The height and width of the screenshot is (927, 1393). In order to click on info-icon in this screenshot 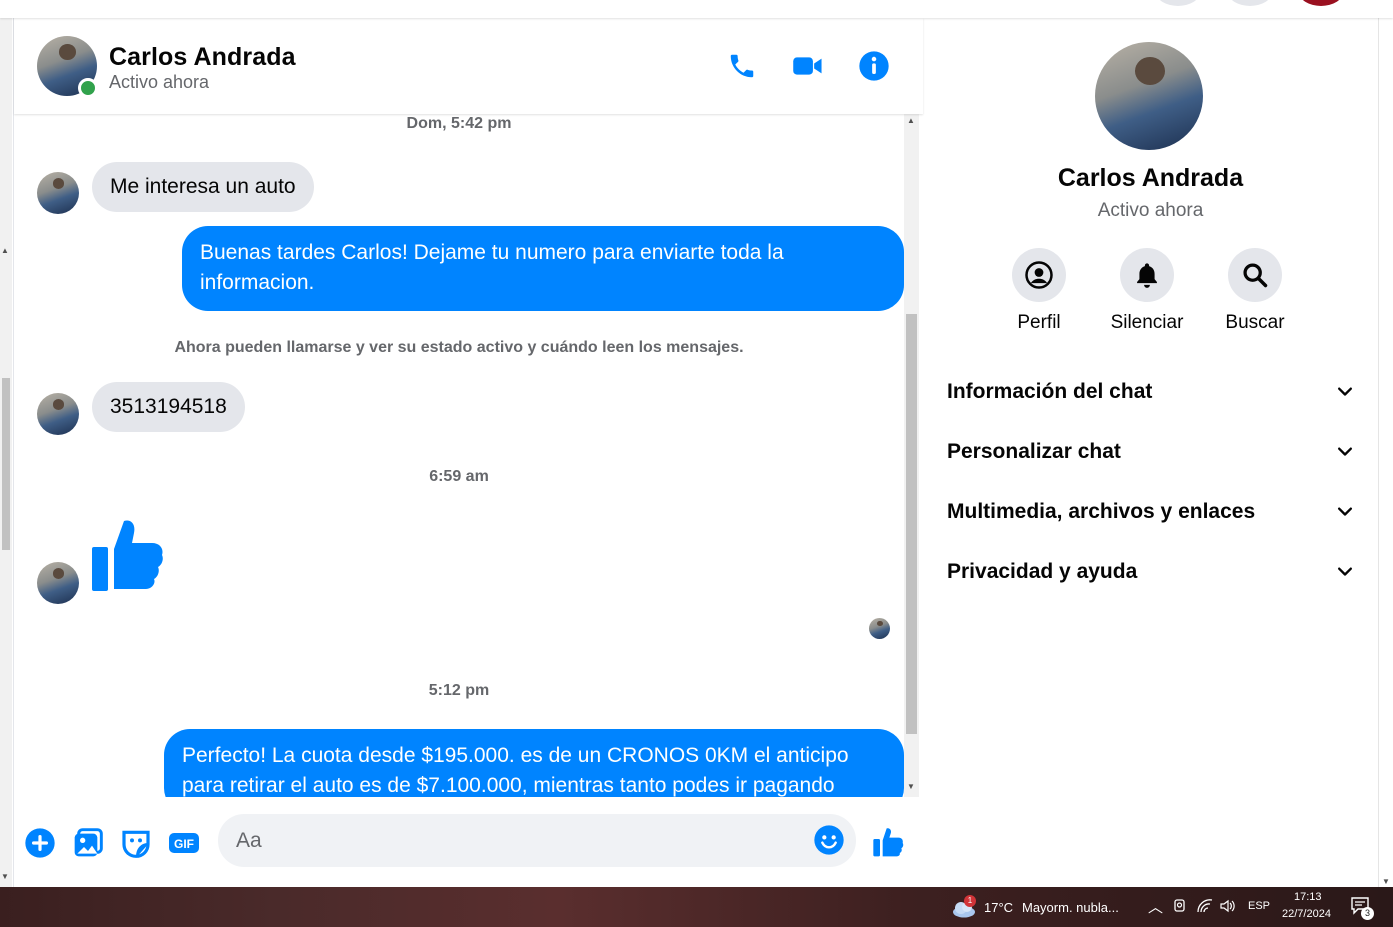, I will do `click(874, 66)`.